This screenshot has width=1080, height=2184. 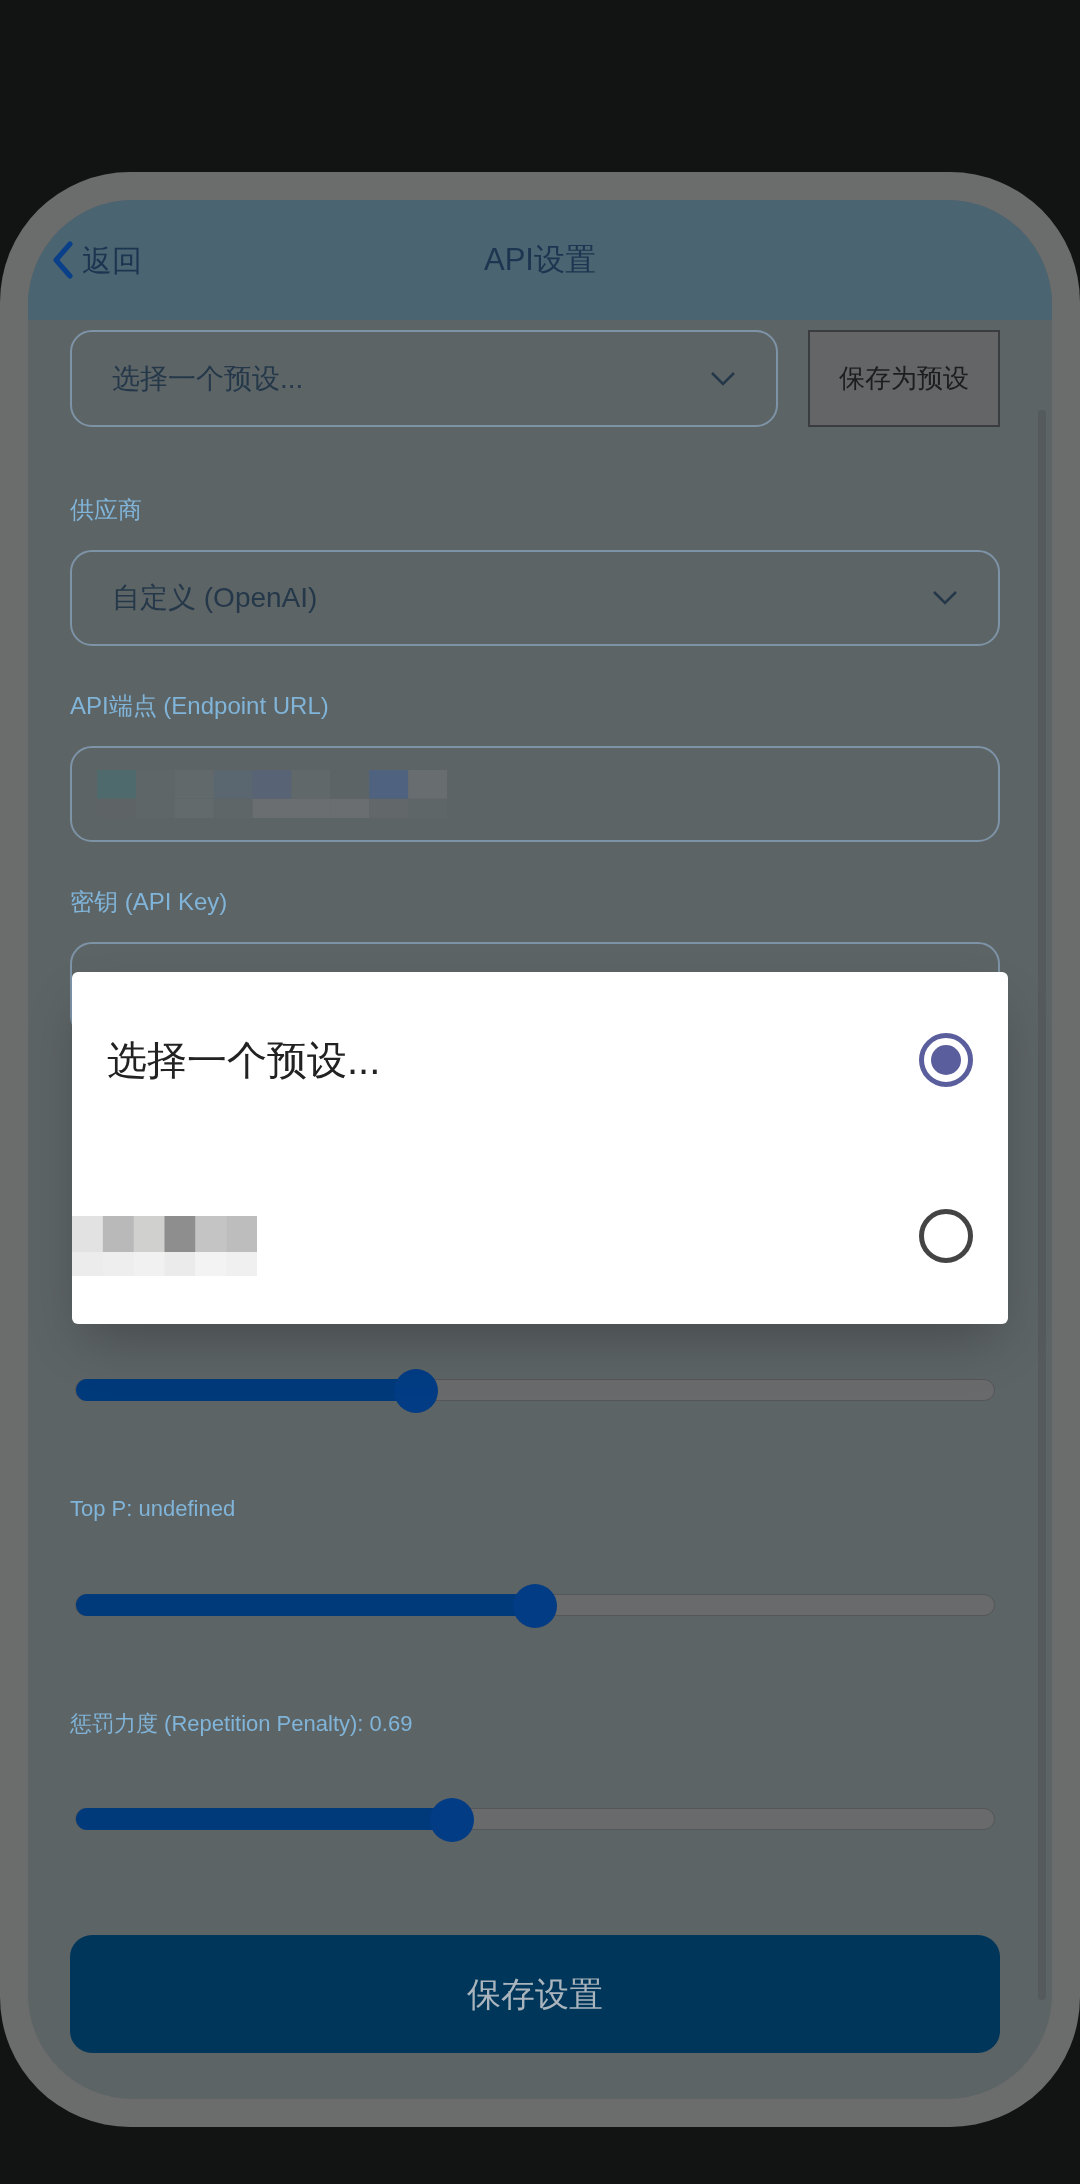 I want to click on provider-select: 自定义 (OpenAI), so click(x=535, y=598).